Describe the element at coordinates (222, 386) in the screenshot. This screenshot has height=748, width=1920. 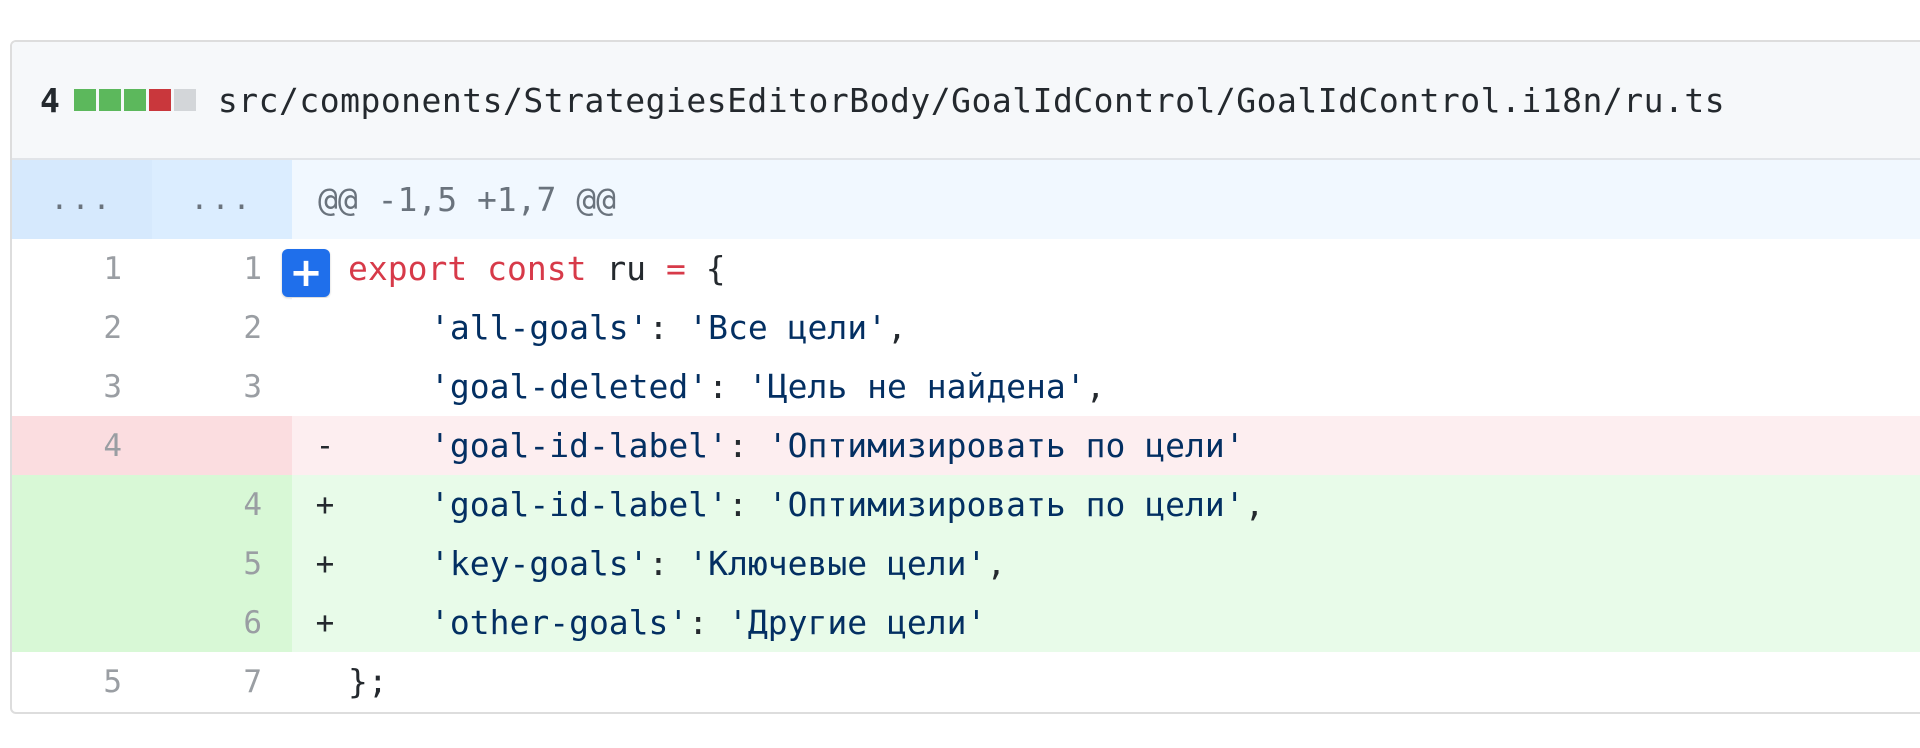
I see `new-line-number: 3` at that location.